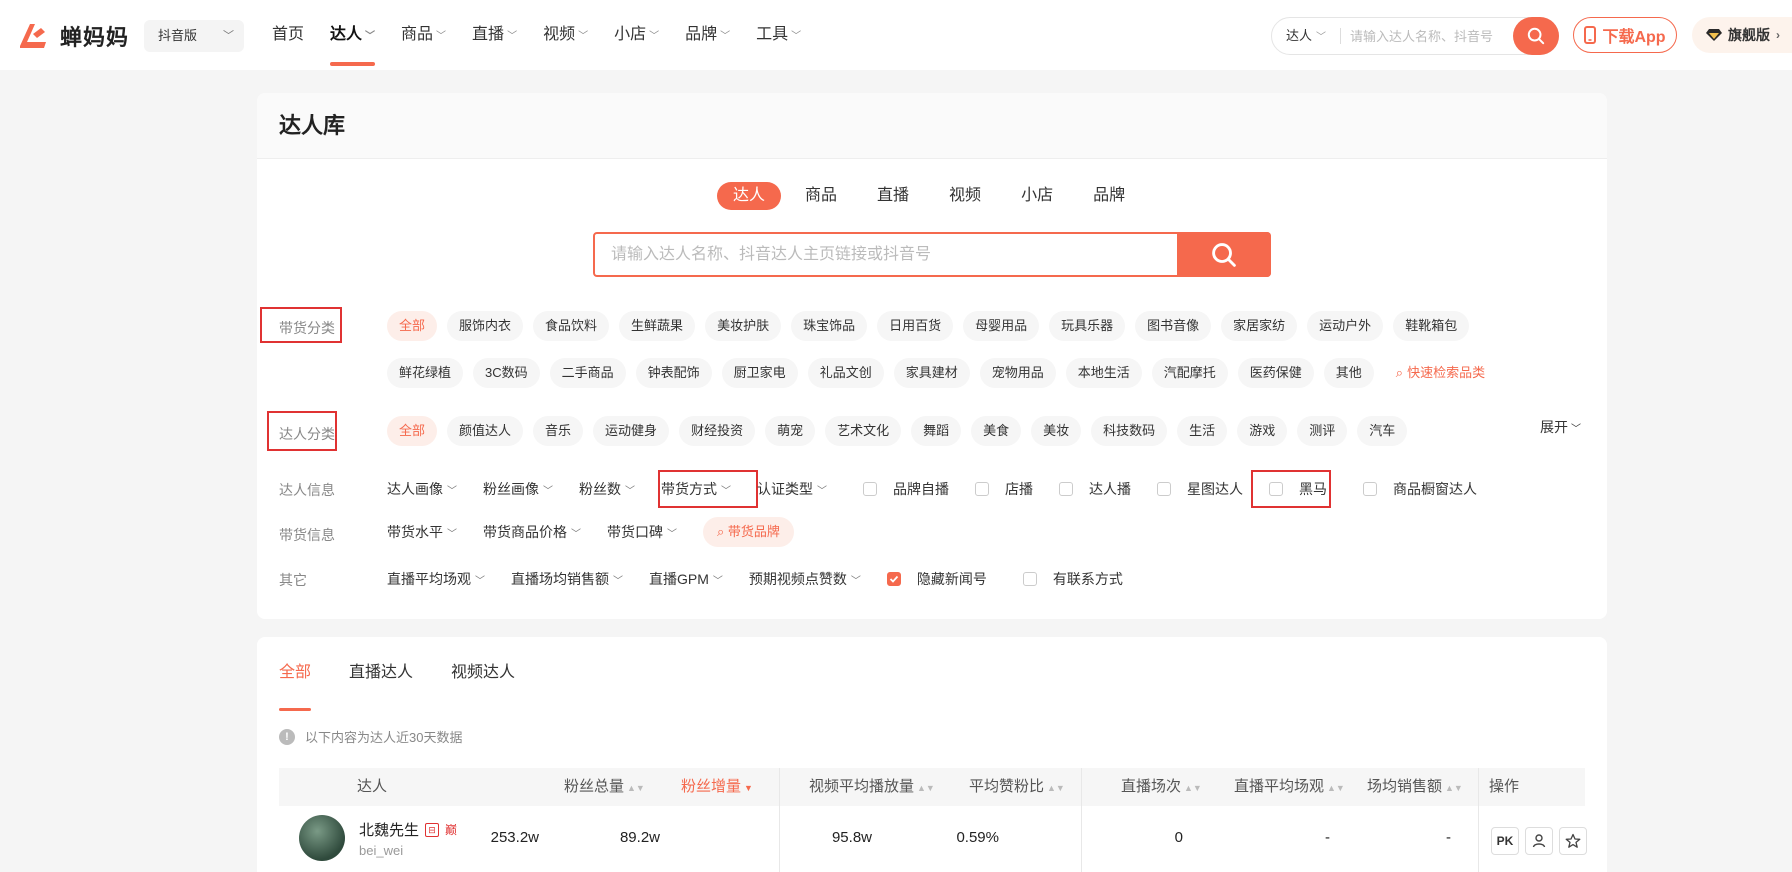 The width and height of the screenshot is (1792, 872). What do you see at coordinates (353, 35) in the screenshot?
I see `nav-item-influencer: 达人 ﹀` at bounding box center [353, 35].